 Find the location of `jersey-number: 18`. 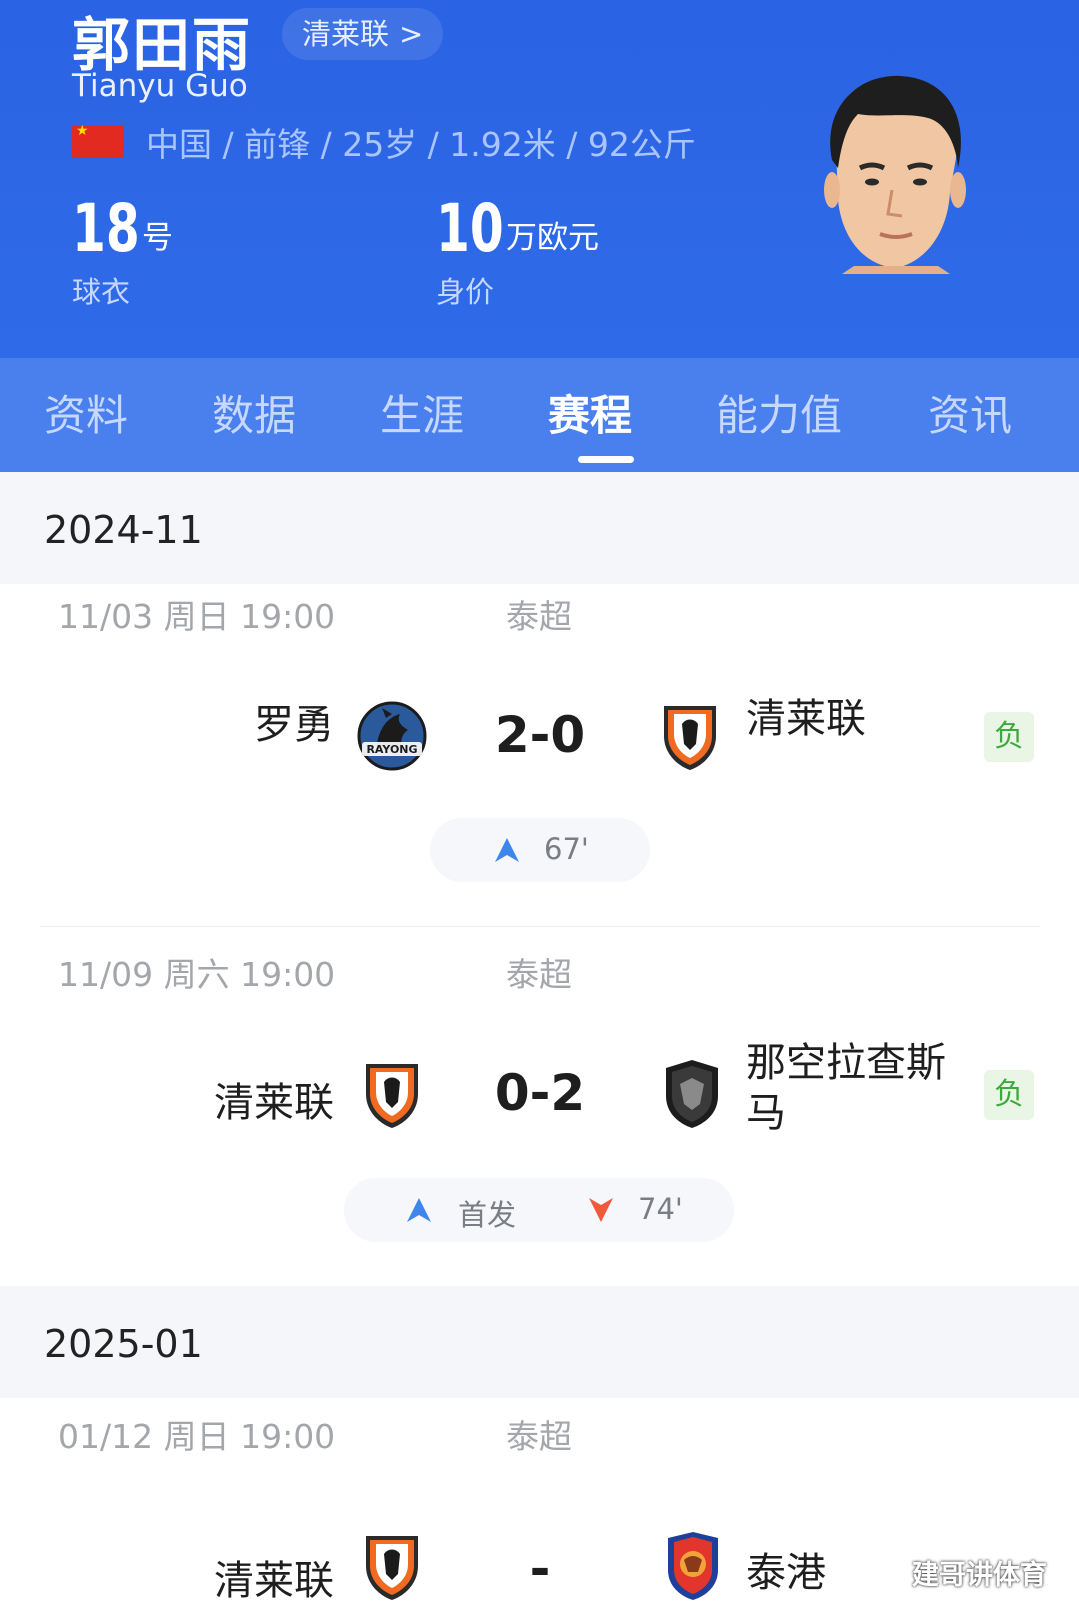

jersey-number: 18 is located at coordinates (106, 228).